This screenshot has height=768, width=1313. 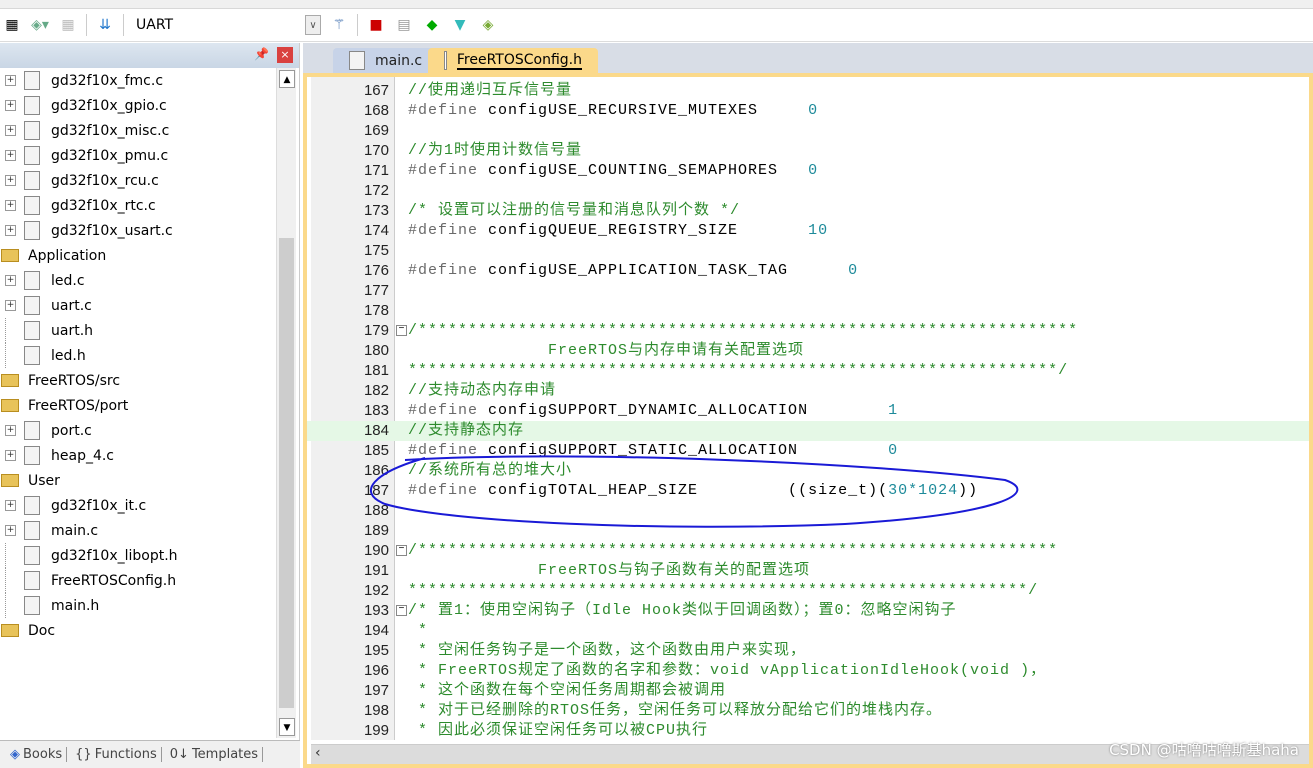 I want to click on macro-value: 10, so click(x=818, y=230).